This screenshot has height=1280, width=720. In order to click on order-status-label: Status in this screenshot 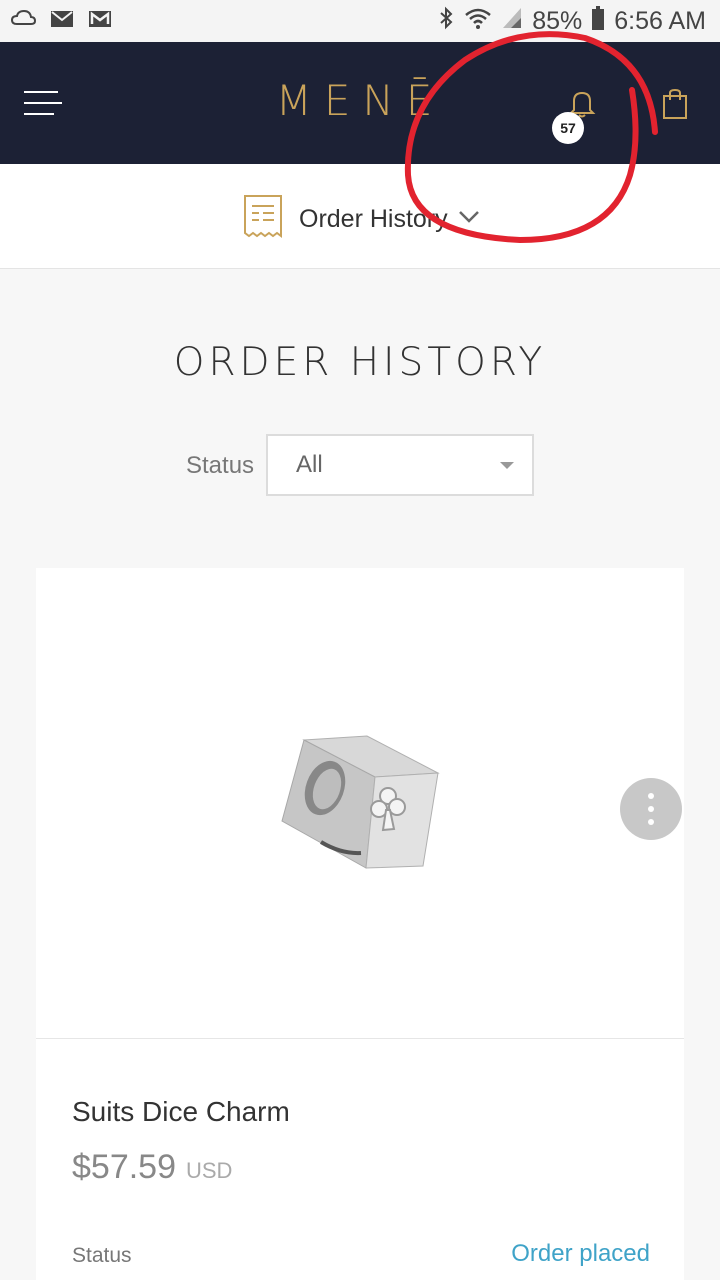, I will do `click(102, 1255)`.